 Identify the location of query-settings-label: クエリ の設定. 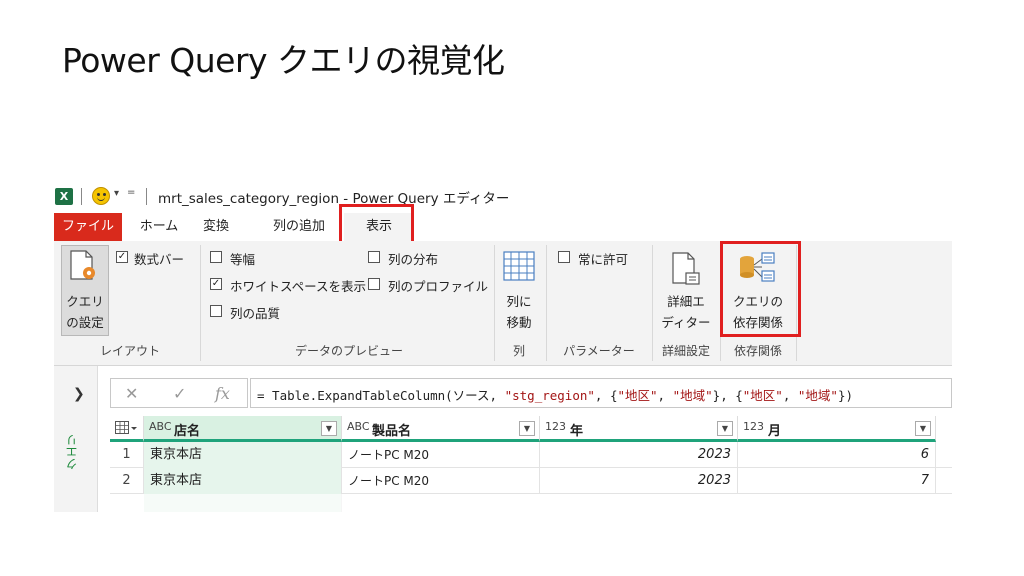
(85, 312).